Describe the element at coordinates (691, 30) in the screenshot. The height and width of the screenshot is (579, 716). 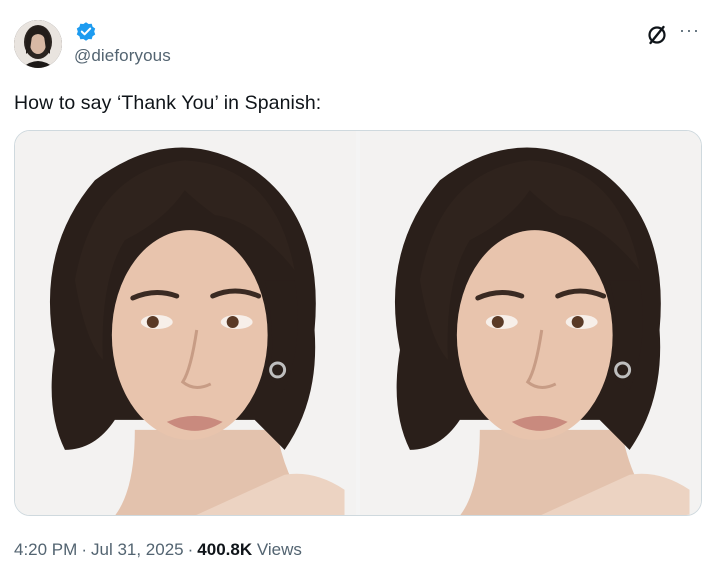
I see `more-options-icon: ···` at that location.